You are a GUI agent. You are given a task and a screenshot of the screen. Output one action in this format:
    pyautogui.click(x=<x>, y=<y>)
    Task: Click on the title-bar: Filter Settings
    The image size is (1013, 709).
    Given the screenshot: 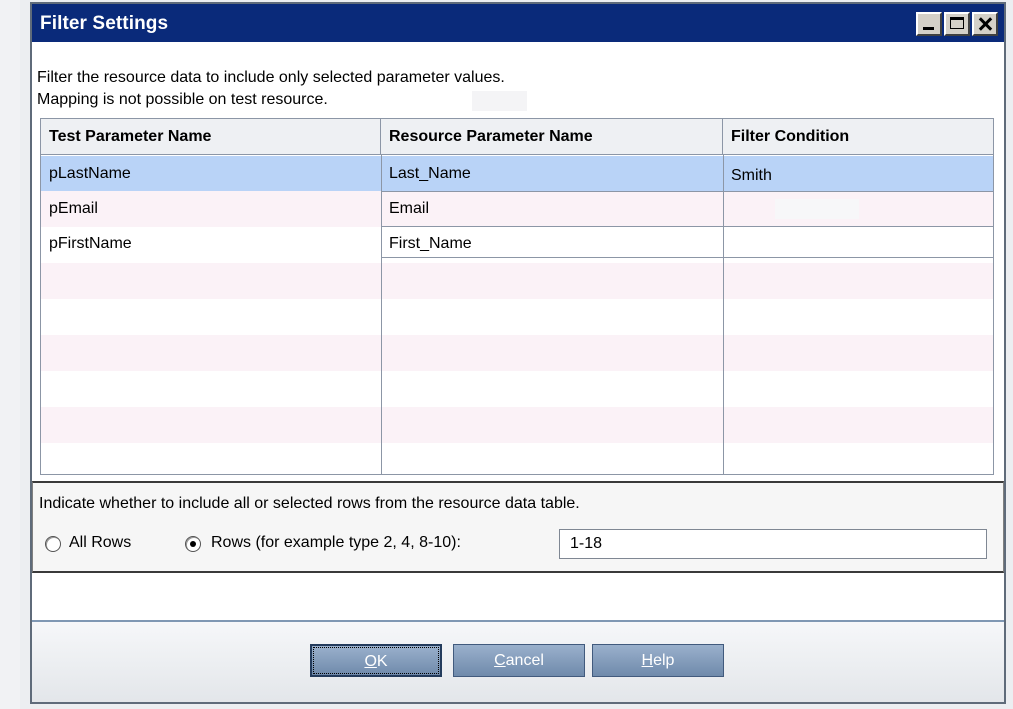 What is the action you would take?
    pyautogui.click(x=518, y=23)
    